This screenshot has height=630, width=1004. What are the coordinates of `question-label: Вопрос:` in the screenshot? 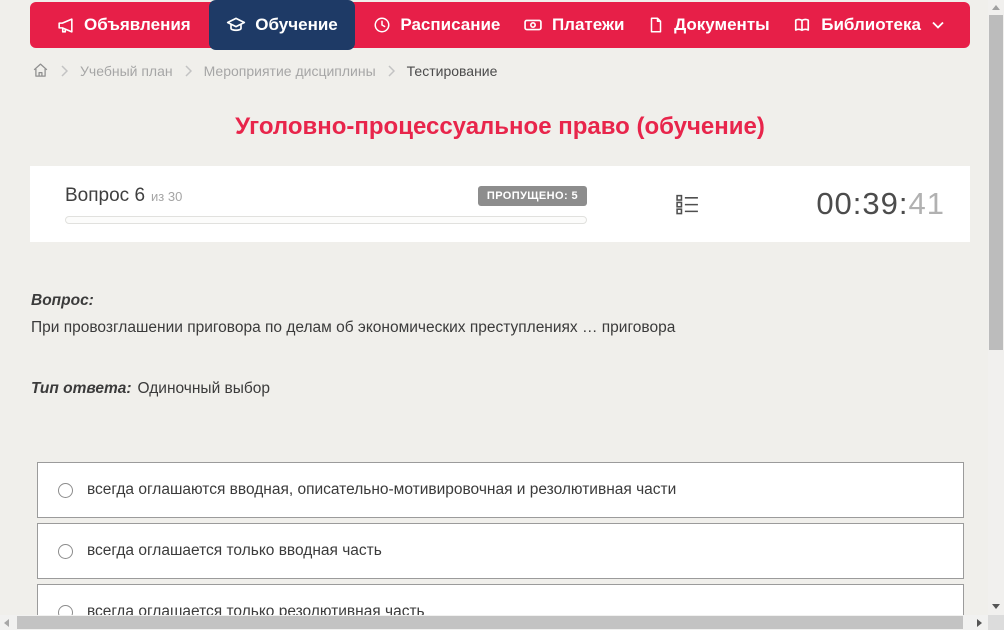 It's located at (62, 300).